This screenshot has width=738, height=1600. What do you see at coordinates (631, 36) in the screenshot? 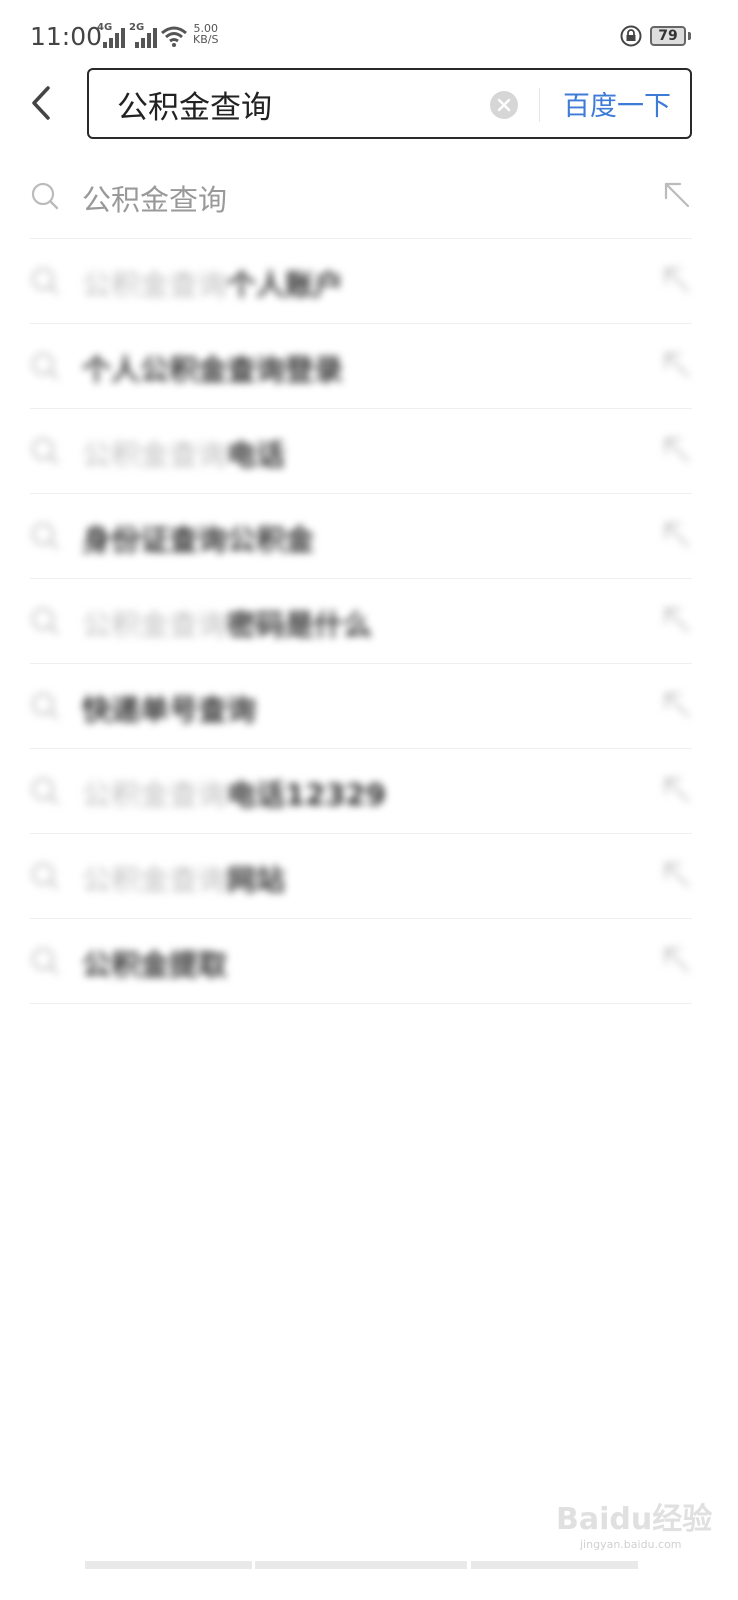
I see `rotation-lock-icon` at bounding box center [631, 36].